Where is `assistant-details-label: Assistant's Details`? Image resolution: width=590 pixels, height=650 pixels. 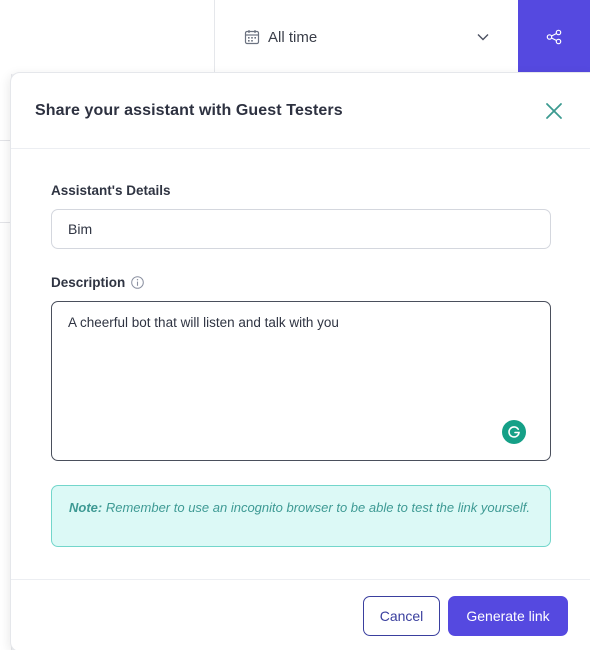 assistant-details-label: Assistant's Details is located at coordinates (111, 190).